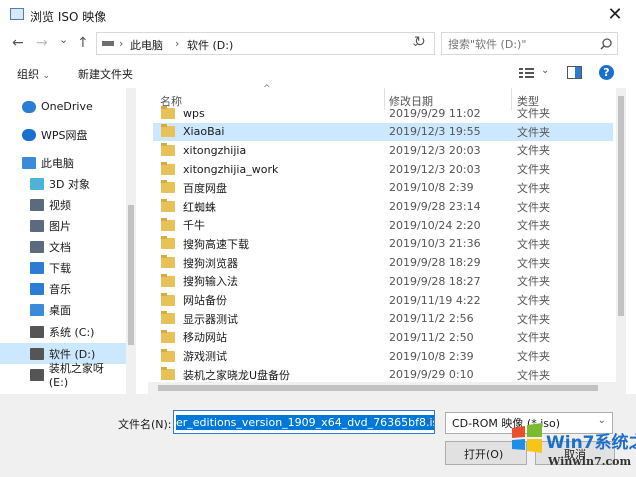 The image size is (636, 477). Describe the element at coordinates (29, 162) in the screenshot. I see `computer-icon` at that location.